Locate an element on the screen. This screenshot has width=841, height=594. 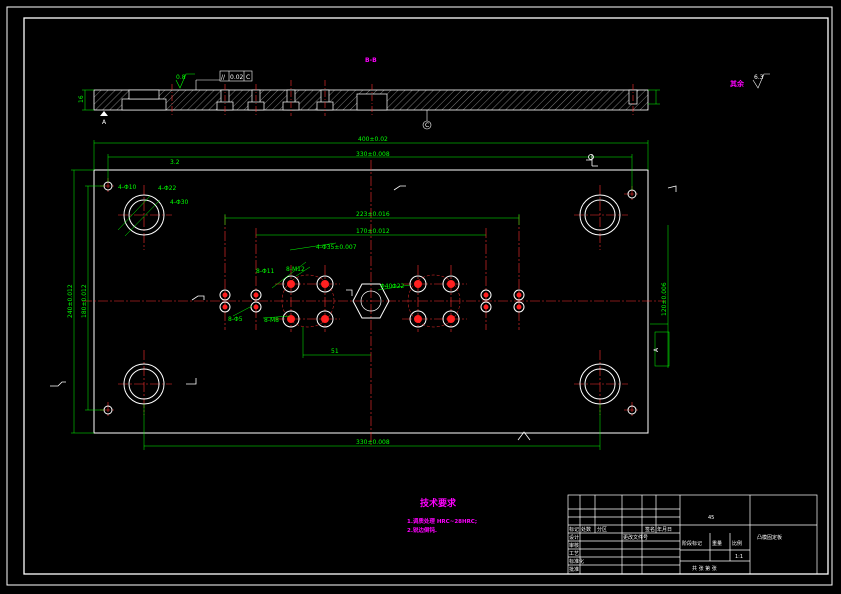
dim-view-a: A is located at coordinates (656, 349).